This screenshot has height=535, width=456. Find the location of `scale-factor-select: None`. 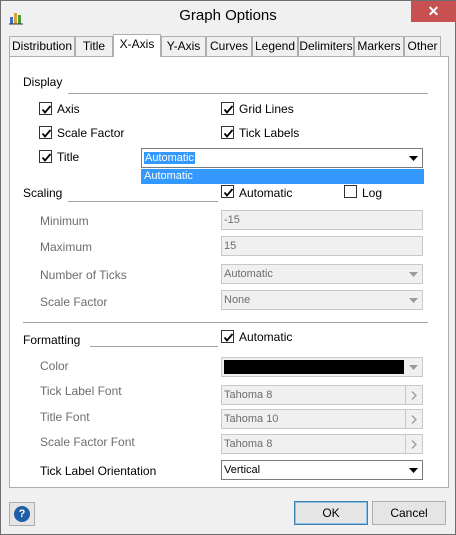

scale-factor-select: None is located at coordinates (322, 300).